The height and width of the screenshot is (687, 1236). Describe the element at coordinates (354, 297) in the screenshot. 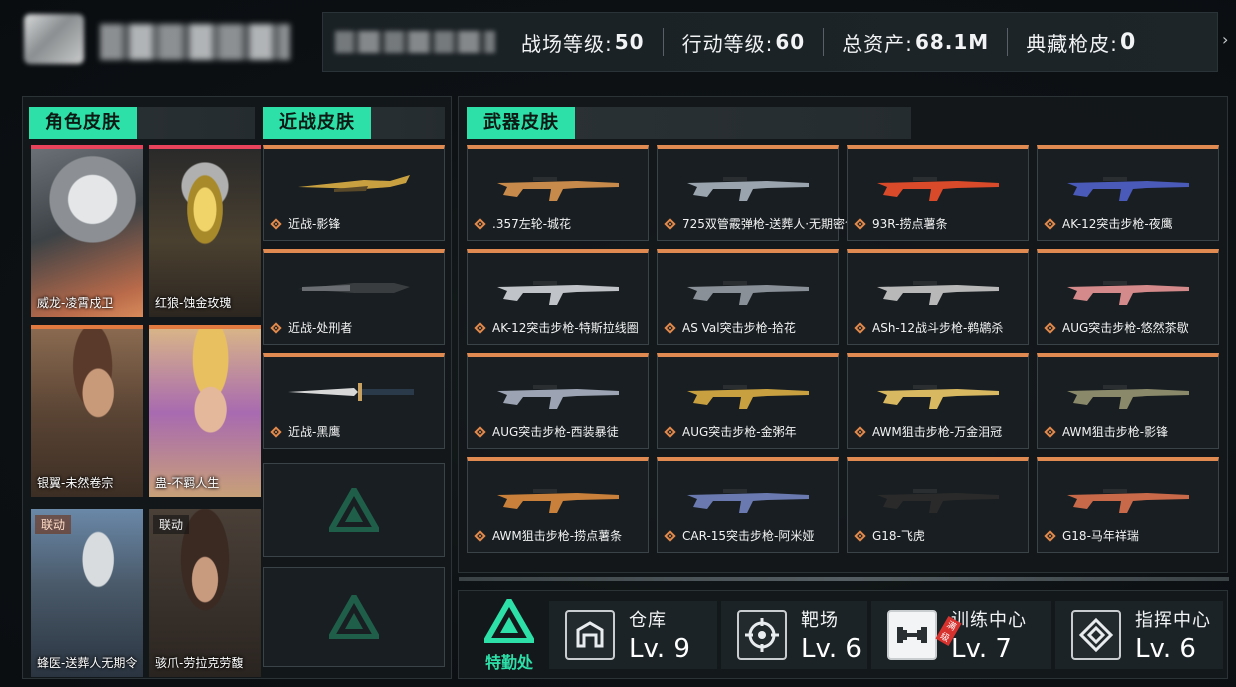

I see `melee-card: 近战-处刑者` at that location.